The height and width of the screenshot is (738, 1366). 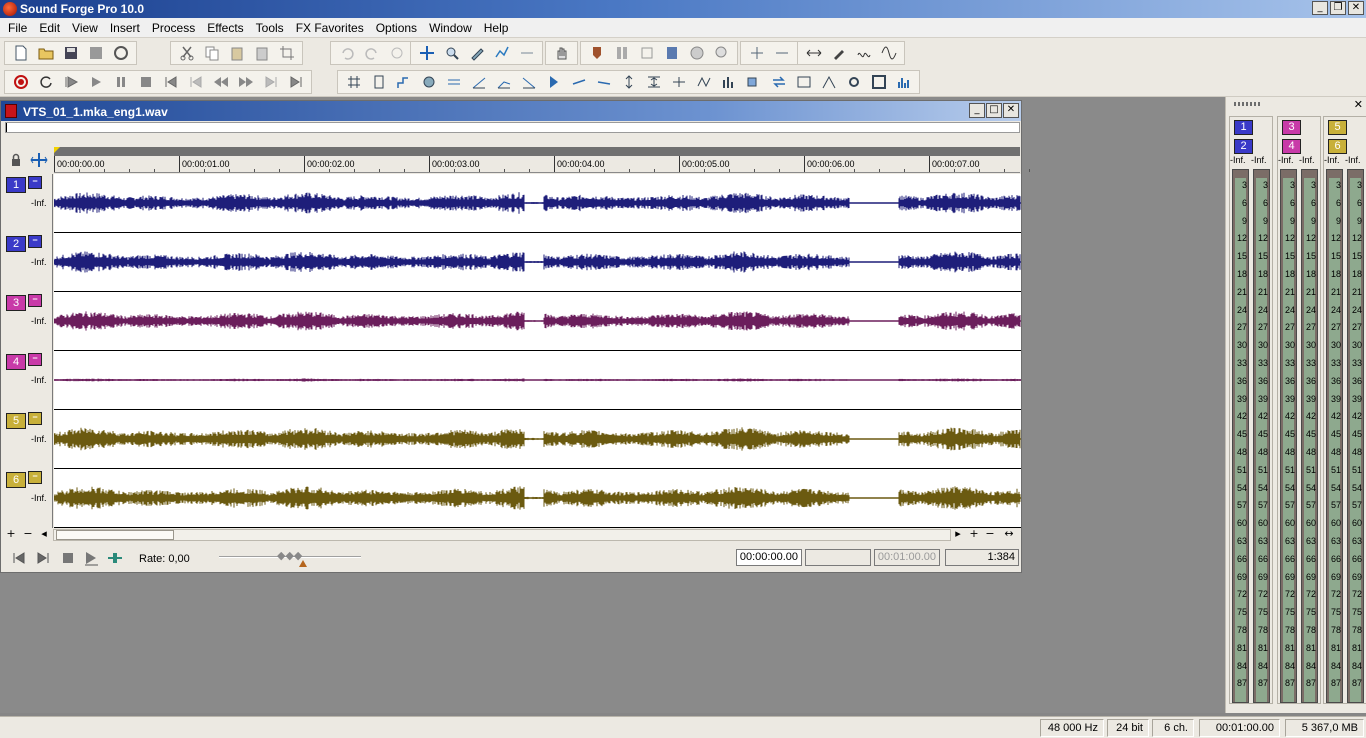 I want to click on cursor-position-field: 00:00:00.00, so click(x=769, y=557).